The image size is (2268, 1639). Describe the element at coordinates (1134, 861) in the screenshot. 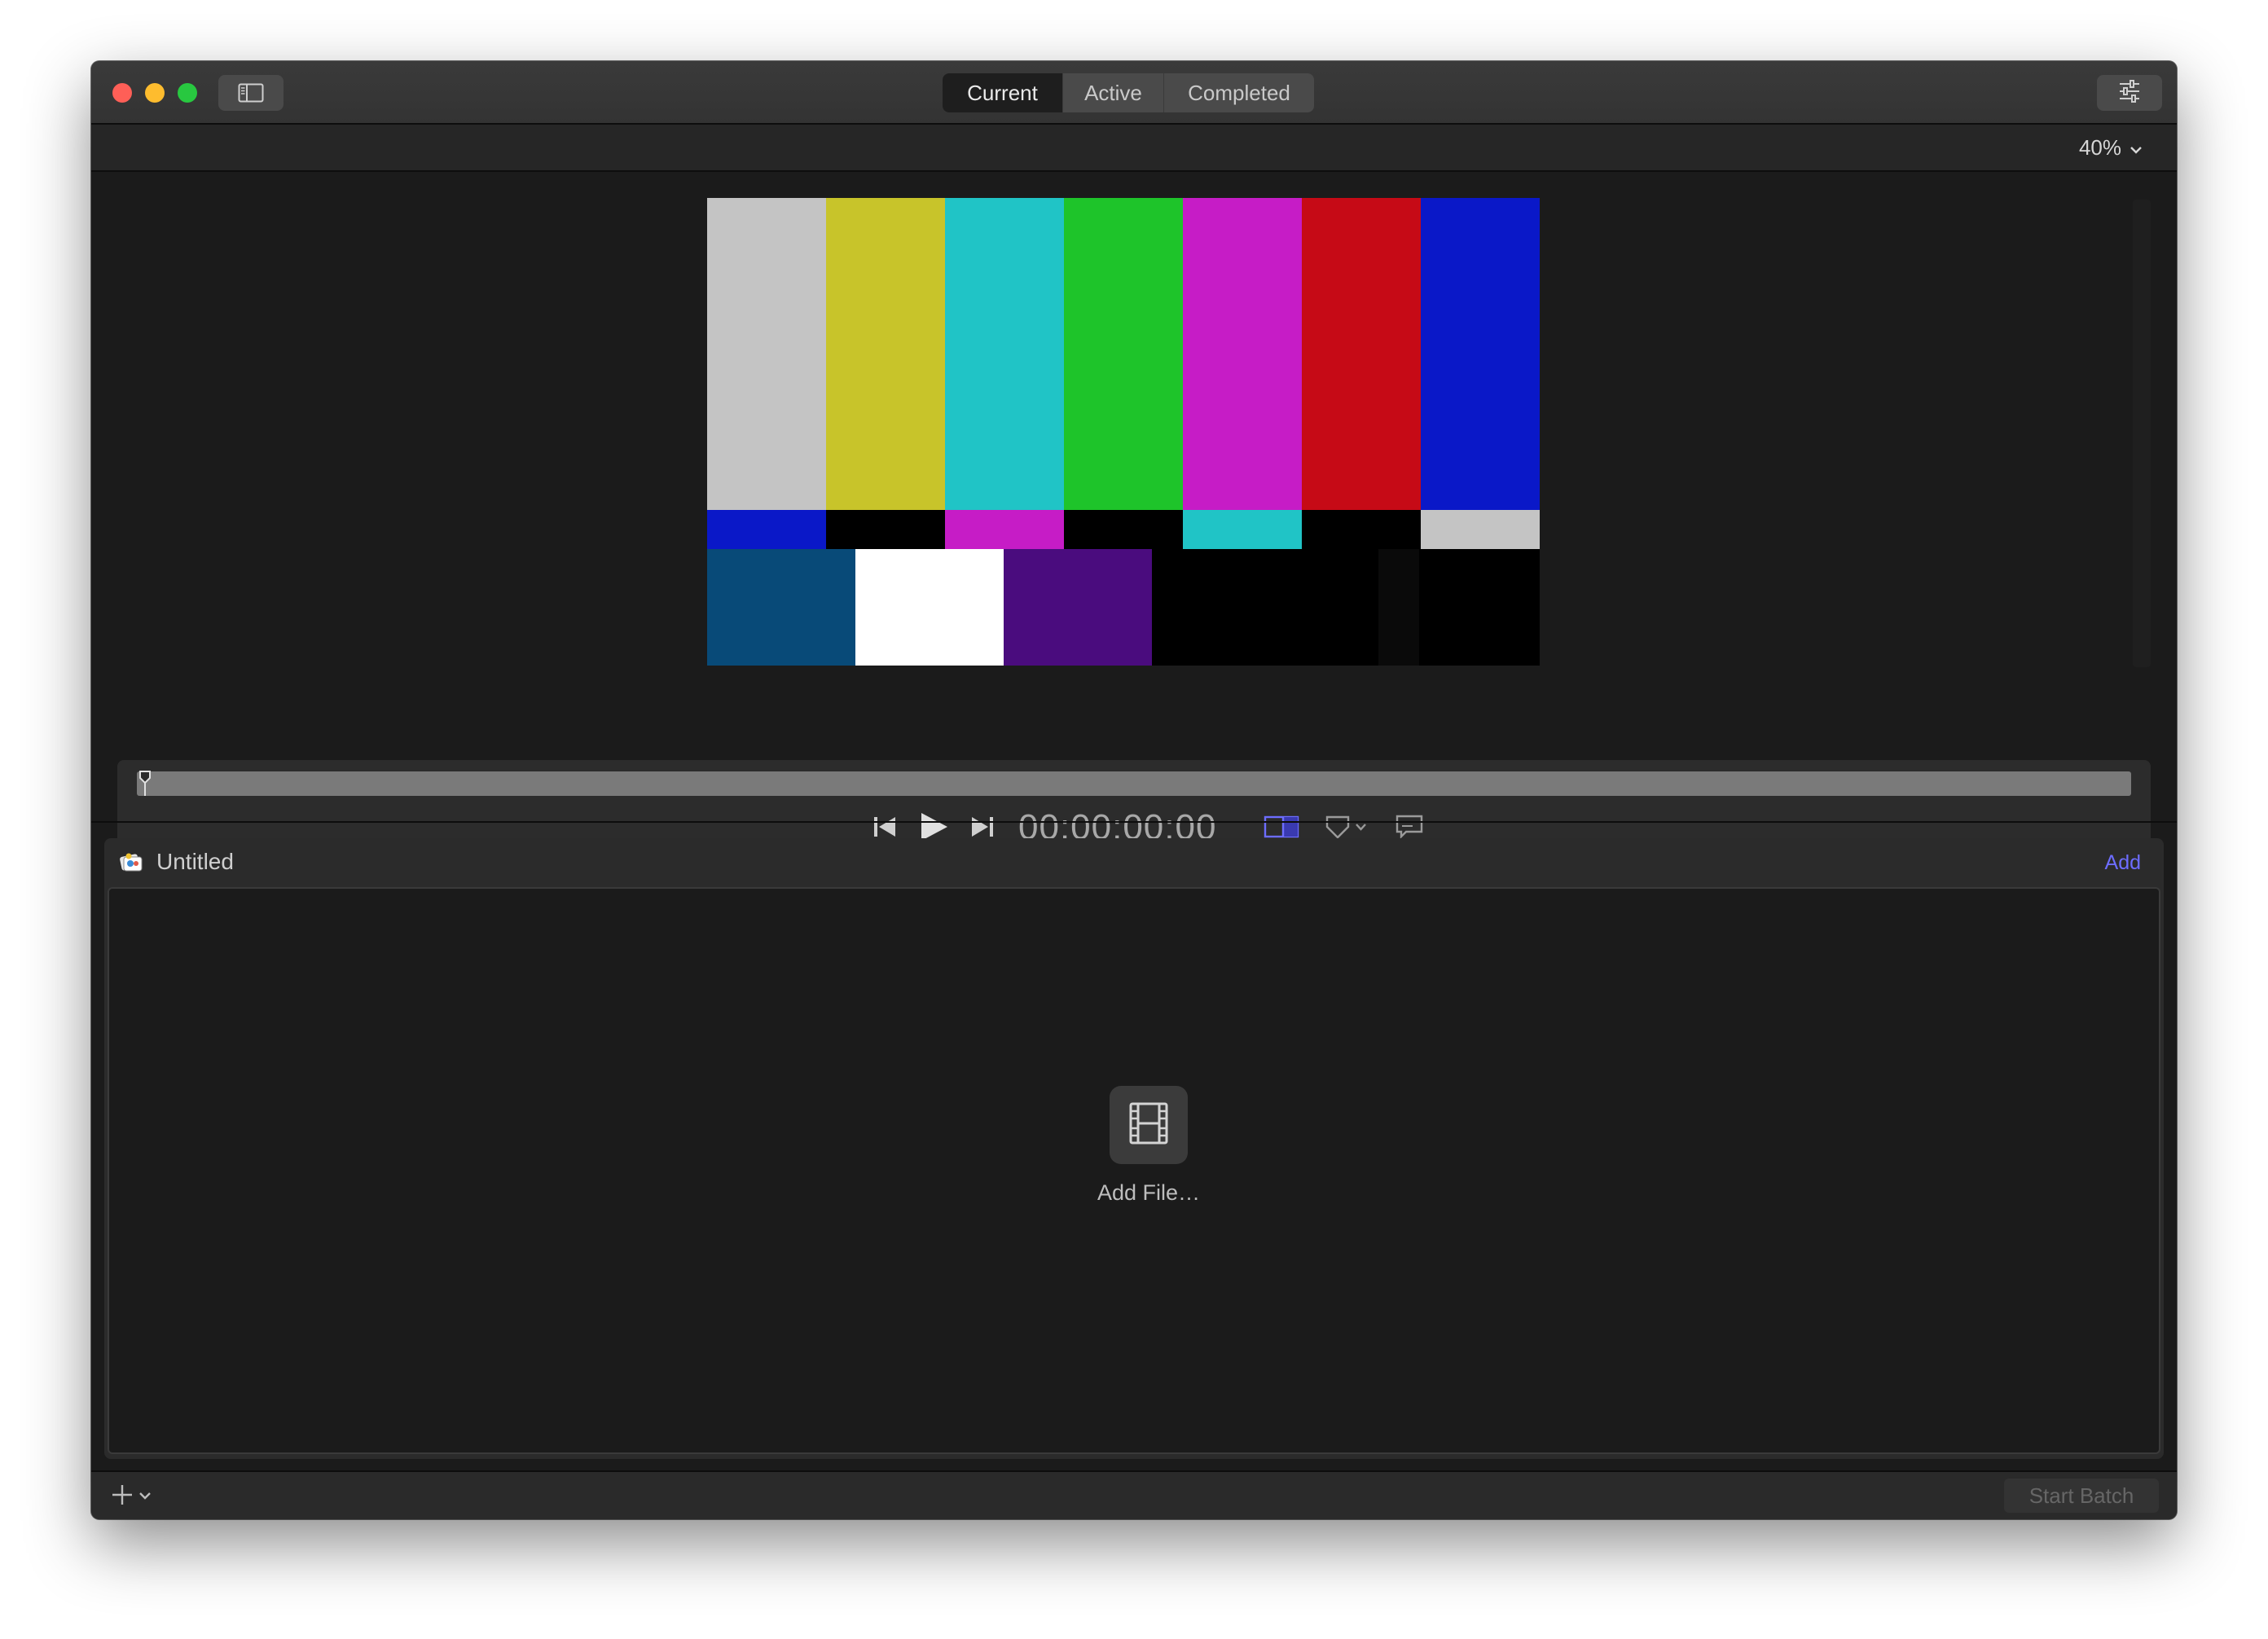

I see `batch-header: Untitled Add` at that location.